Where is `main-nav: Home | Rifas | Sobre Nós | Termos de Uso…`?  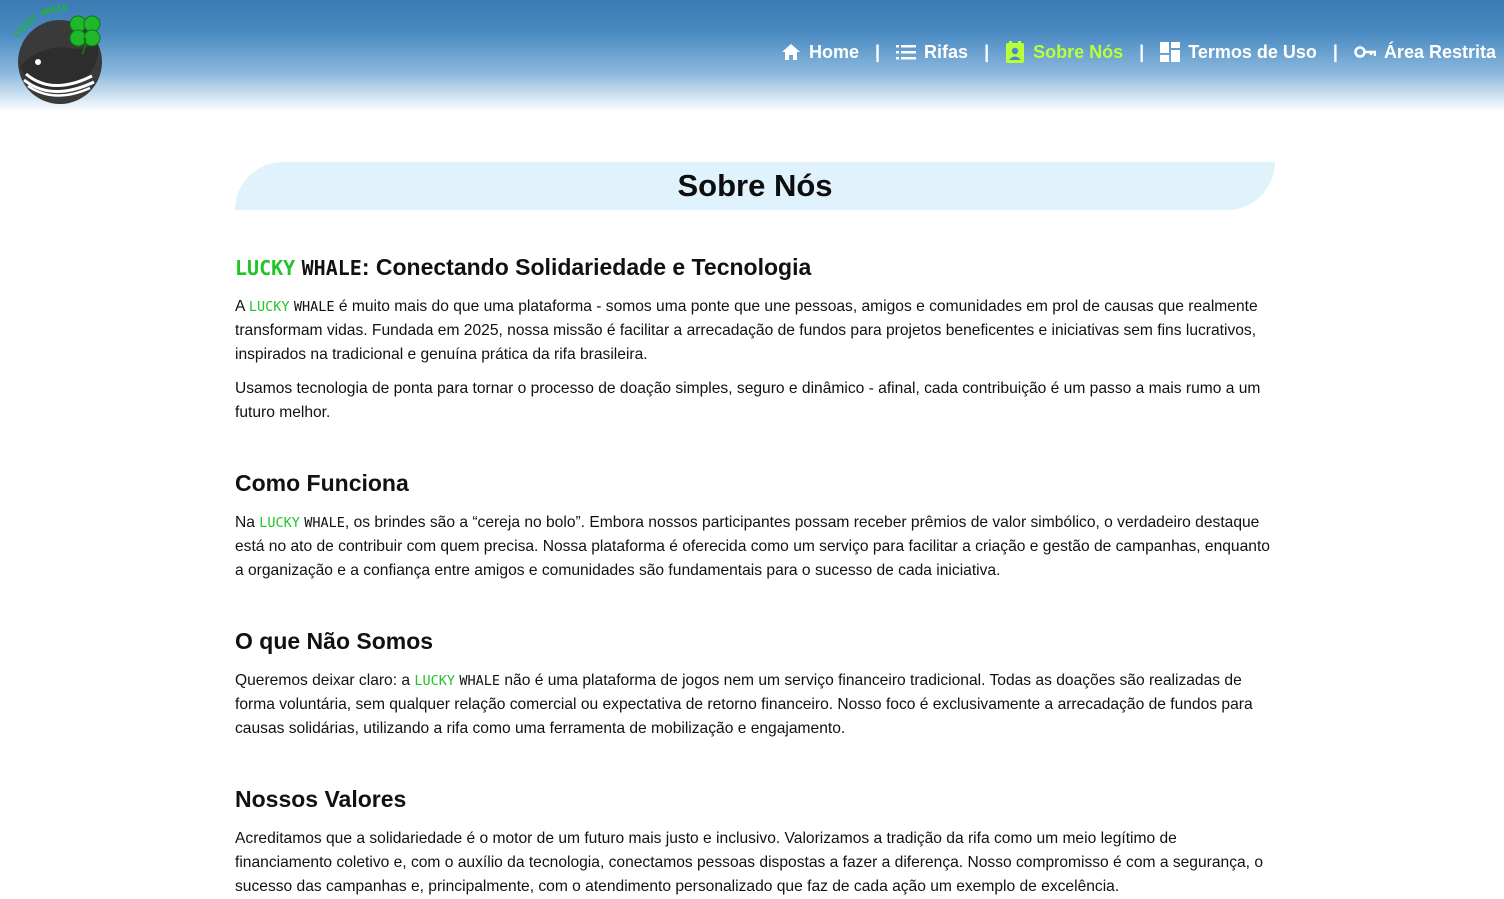
main-nav: Home | Rifas | Sobre Nós | Termos de Uso… is located at coordinates (1138, 52).